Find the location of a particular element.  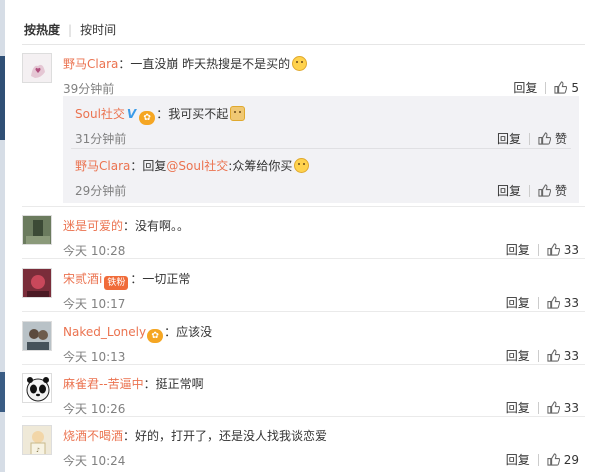

fan-badge: 铁粉 is located at coordinates (116, 283).